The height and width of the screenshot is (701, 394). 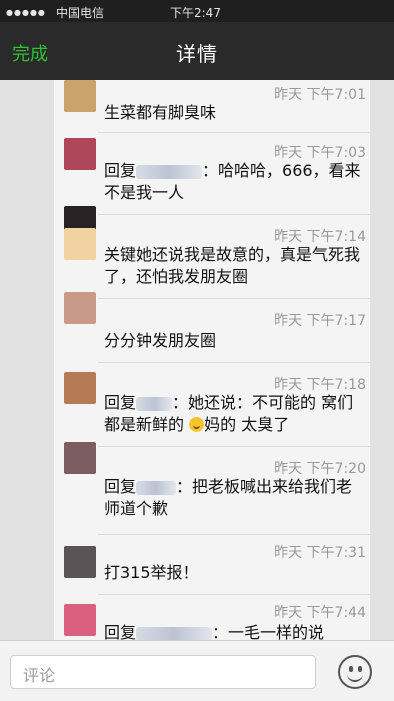 What do you see at coordinates (80, 244) in the screenshot?
I see `avatar-overlay` at bounding box center [80, 244].